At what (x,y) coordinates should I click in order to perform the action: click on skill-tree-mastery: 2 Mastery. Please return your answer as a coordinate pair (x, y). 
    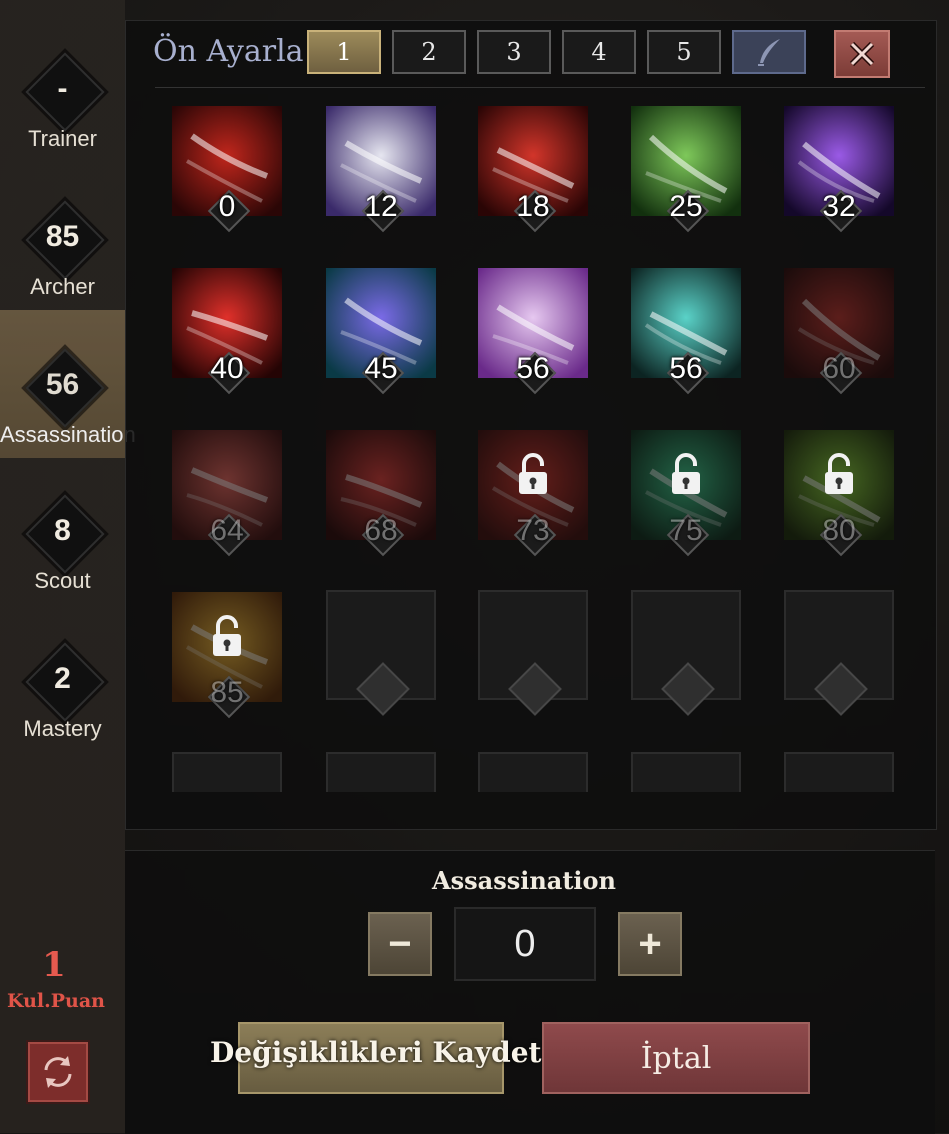
    Looking at the image, I should click on (62, 678).